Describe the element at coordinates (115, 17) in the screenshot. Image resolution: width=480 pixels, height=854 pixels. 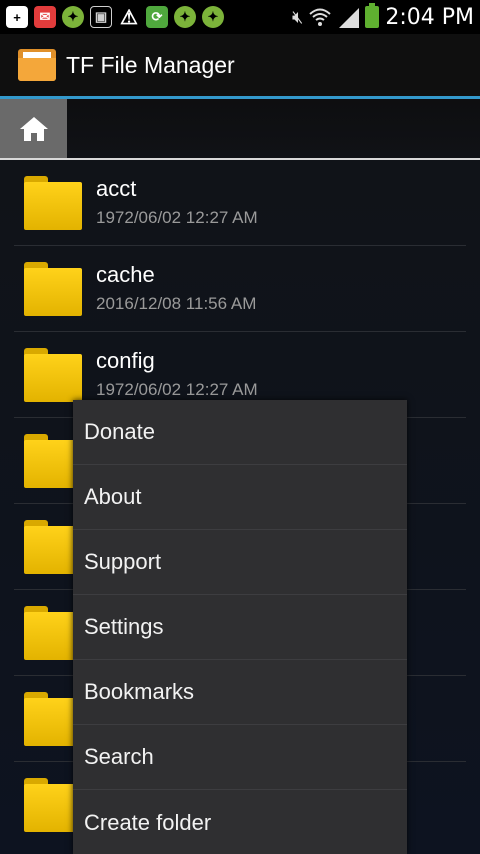
I see `notification-icons: + ✉ ✦ ▣ ⚠ ⟳ ✦ ✦` at that location.